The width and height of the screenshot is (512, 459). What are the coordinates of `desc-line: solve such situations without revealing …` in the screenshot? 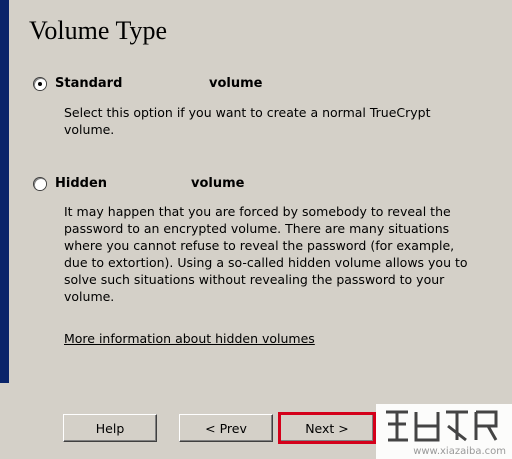 It's located at (254, 279).